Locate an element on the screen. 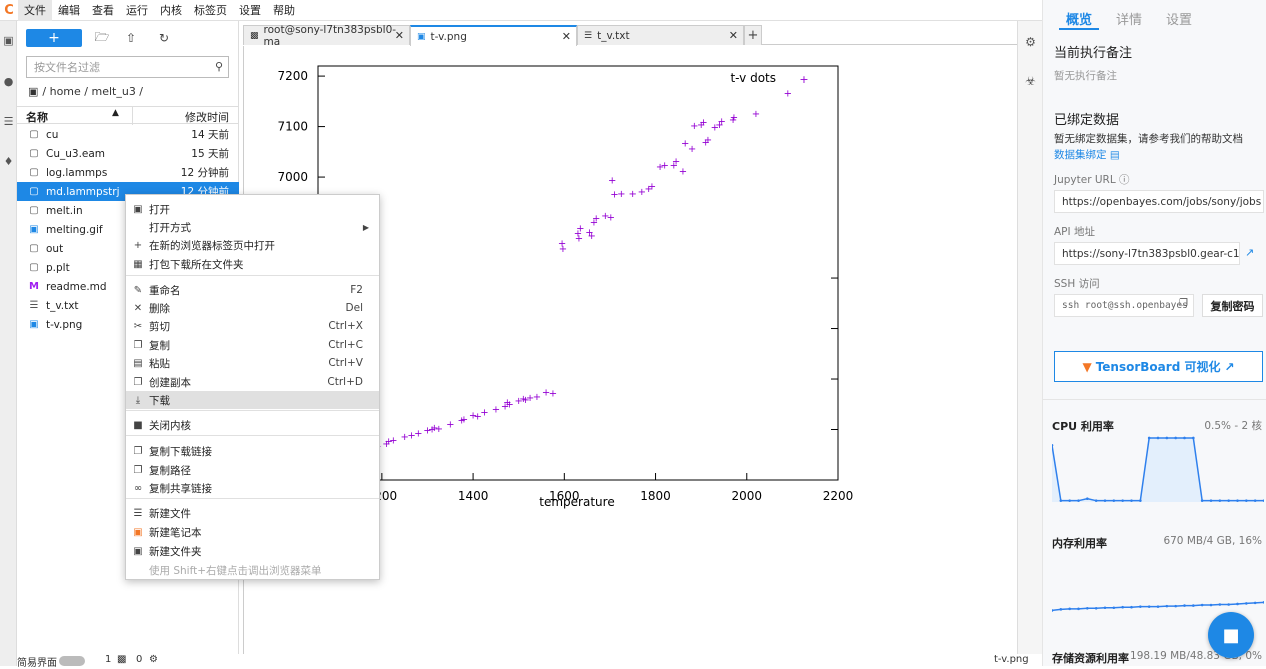  bound-data-link-label: 数据集绑定 is located at coordinates (1080, 155).